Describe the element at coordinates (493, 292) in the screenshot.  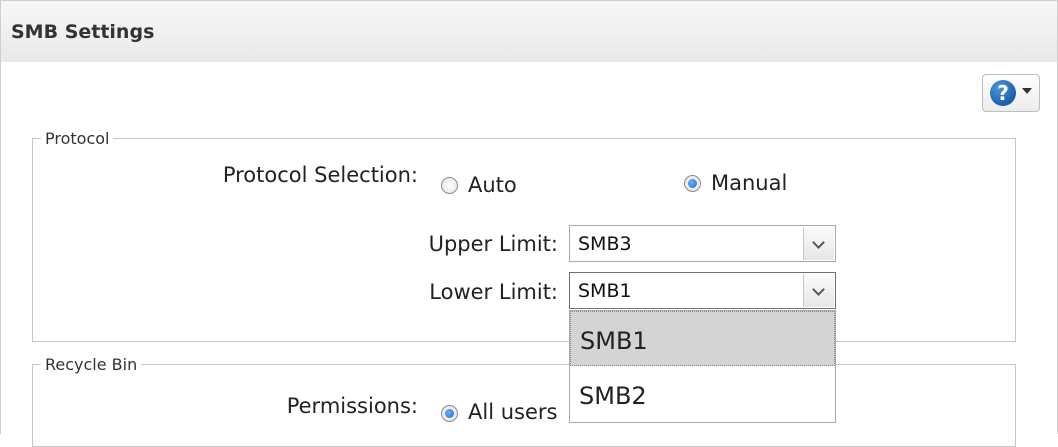
I see `lower-limit-label: Lower Limit:` at that location.